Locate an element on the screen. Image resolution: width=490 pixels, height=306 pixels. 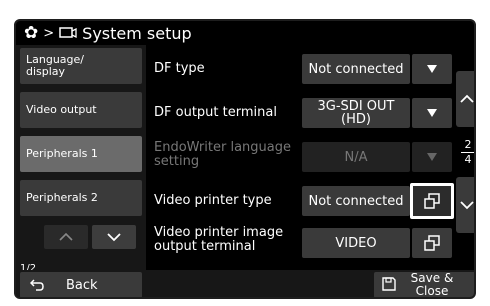
sidebar-page-down-button is located at coordinates (114, 237).